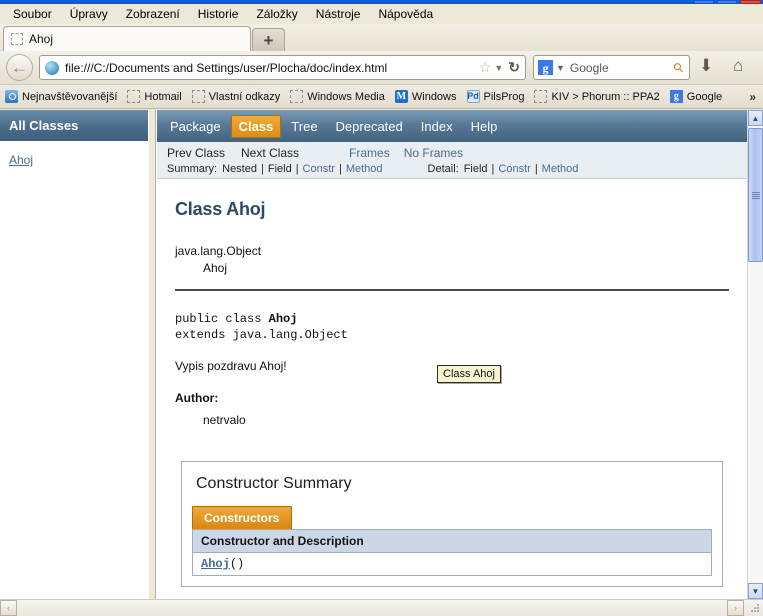 The image size is (763, 616). I want to click on bookmark-pilsprog: Pd PilsProg, so click(495, 96).